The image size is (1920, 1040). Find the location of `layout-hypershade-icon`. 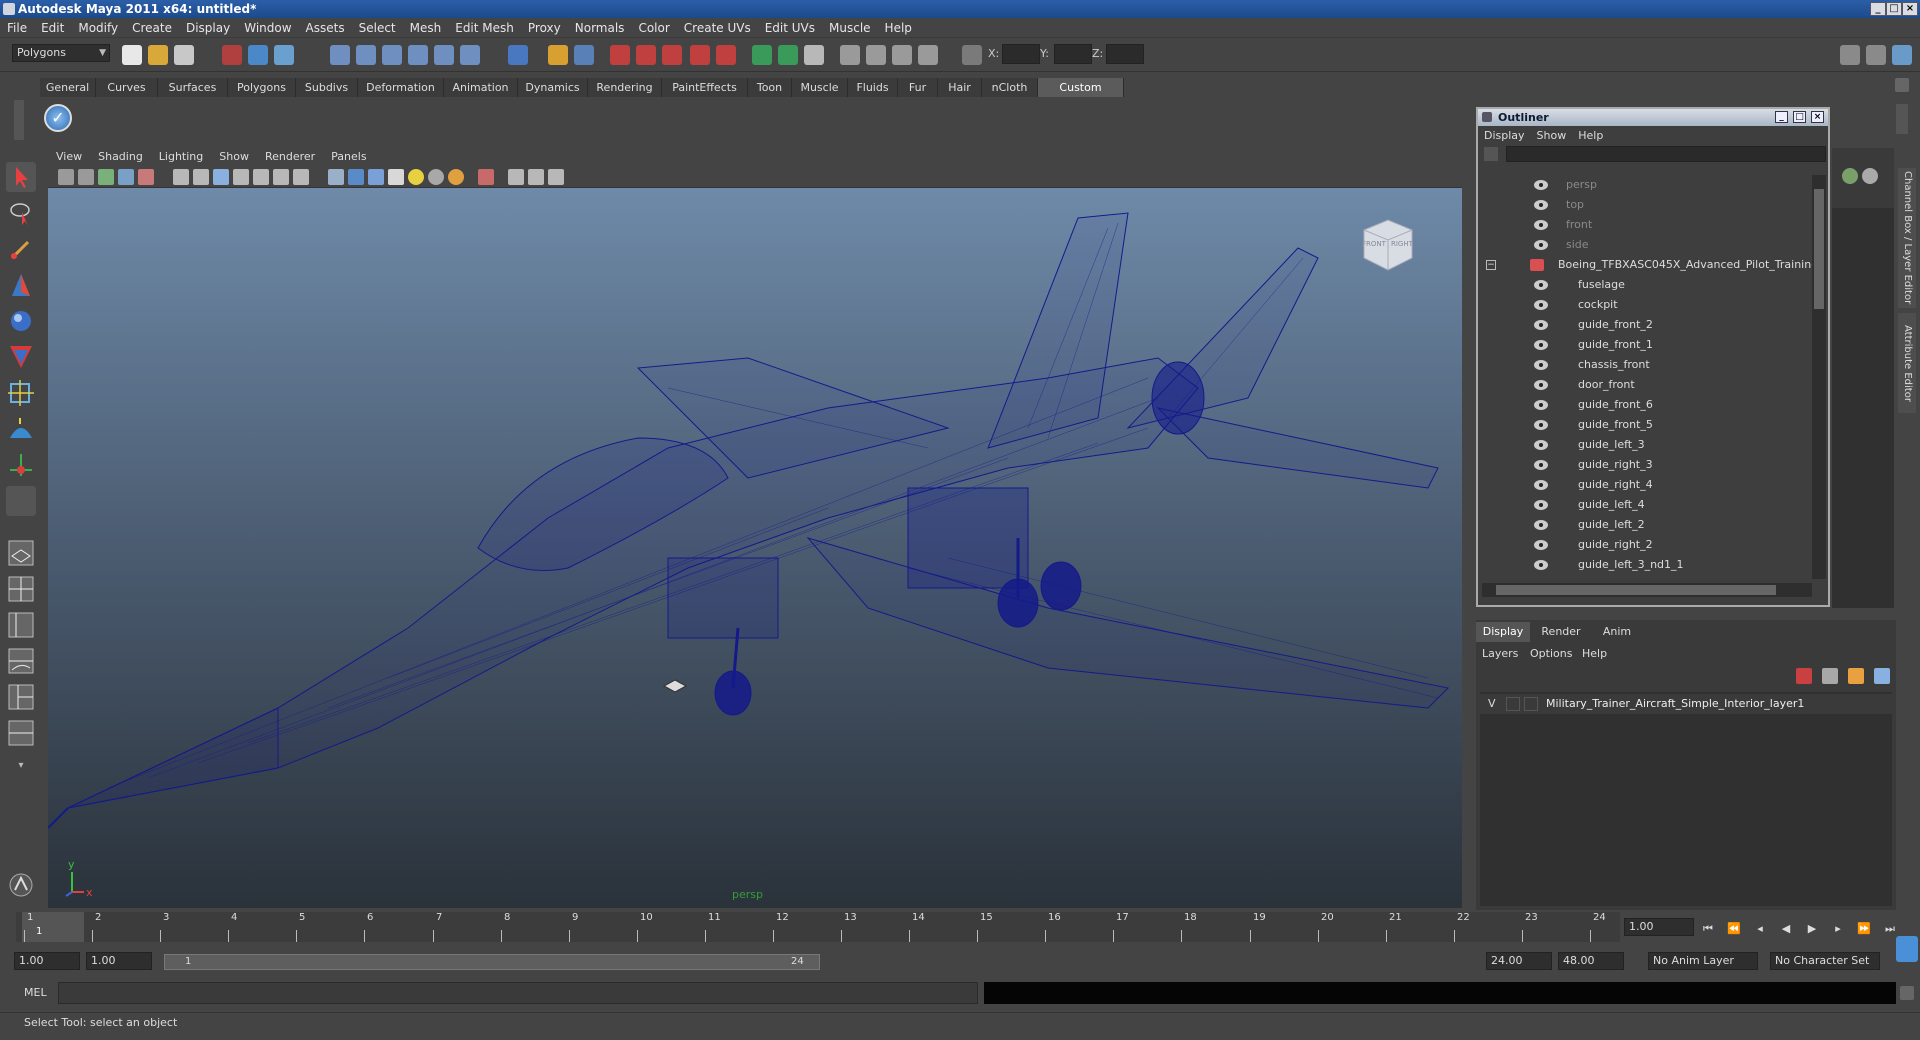

layout-hypershade-icon is located at coordinates (21, 697).